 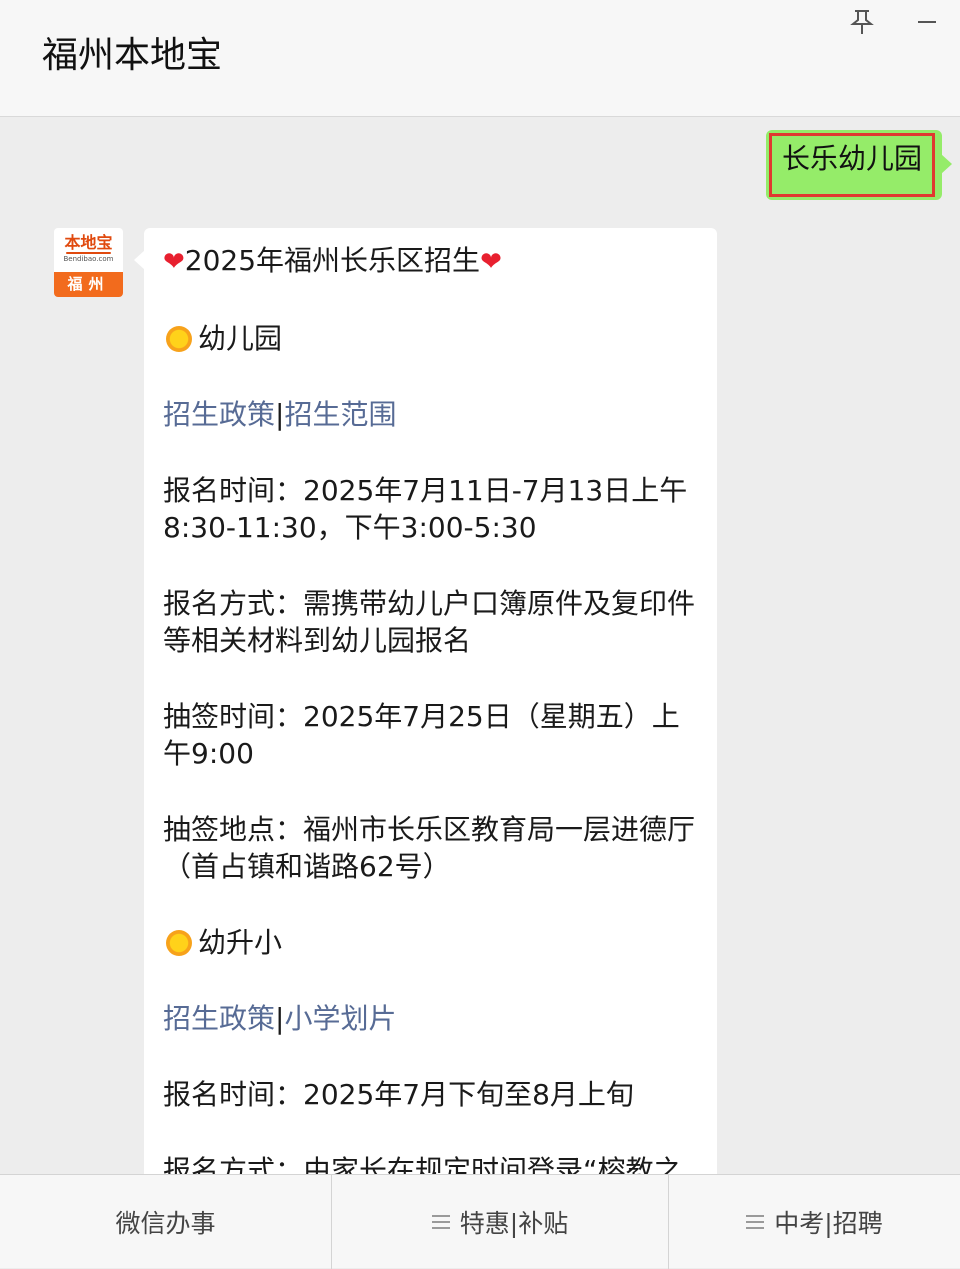 I want to click on menu-label: 微信办事, so click(x=165, y=1223).